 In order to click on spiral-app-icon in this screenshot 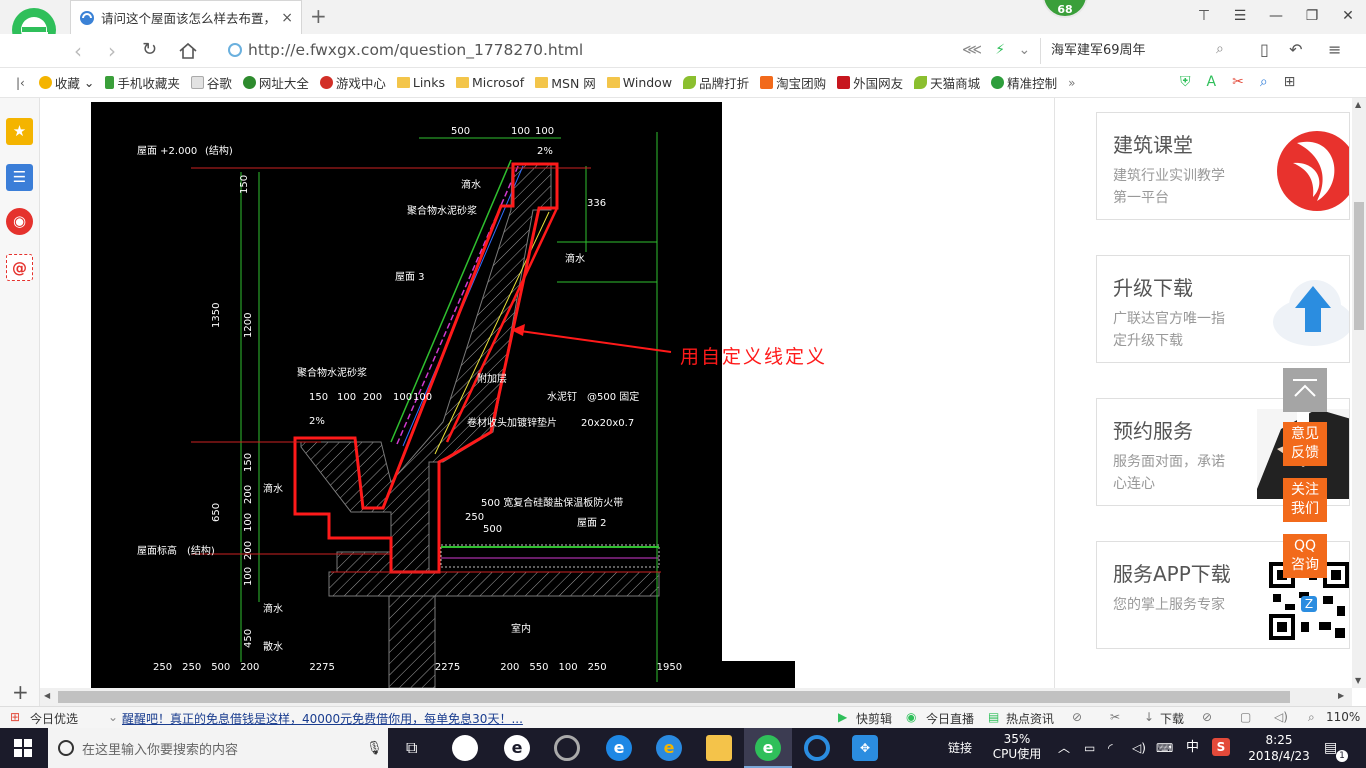, I will do `click(567, 748)`.